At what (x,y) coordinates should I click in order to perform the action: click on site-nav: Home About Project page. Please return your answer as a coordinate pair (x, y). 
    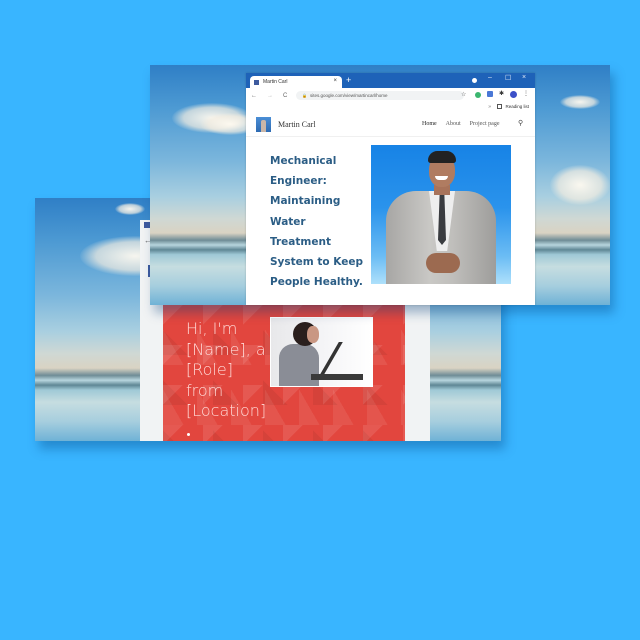
    Looking at the image, I should click on (461, 124).